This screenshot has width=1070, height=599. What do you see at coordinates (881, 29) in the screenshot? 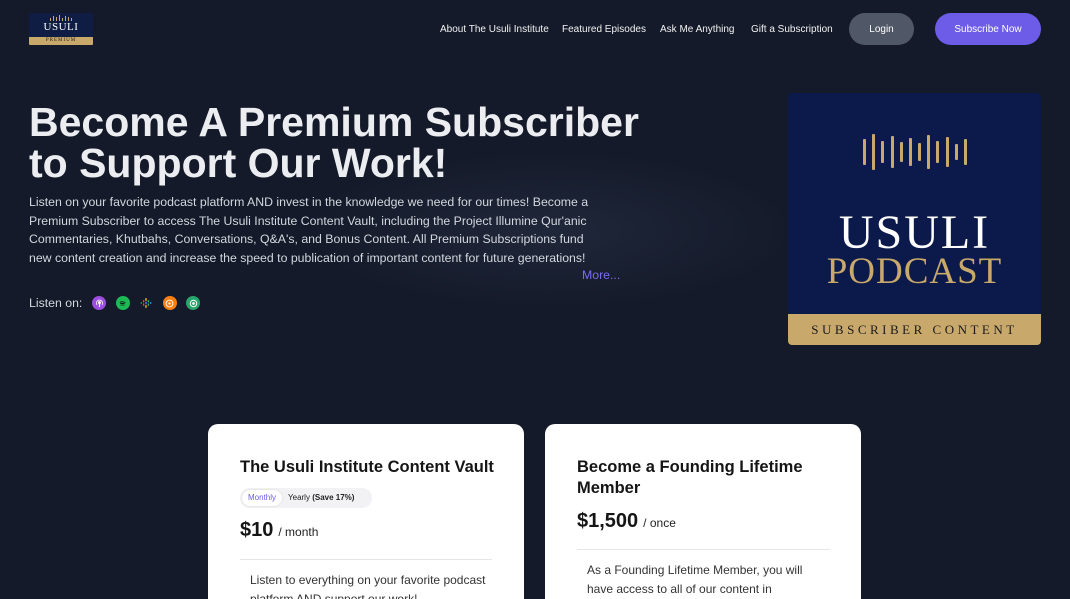
I see `login-button: Login` at bounding box center [881, 29].